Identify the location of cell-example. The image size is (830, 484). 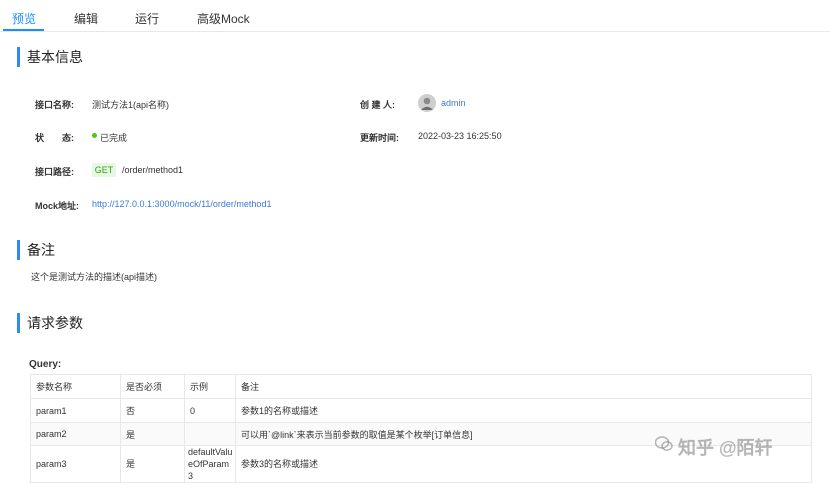
(210, 434).